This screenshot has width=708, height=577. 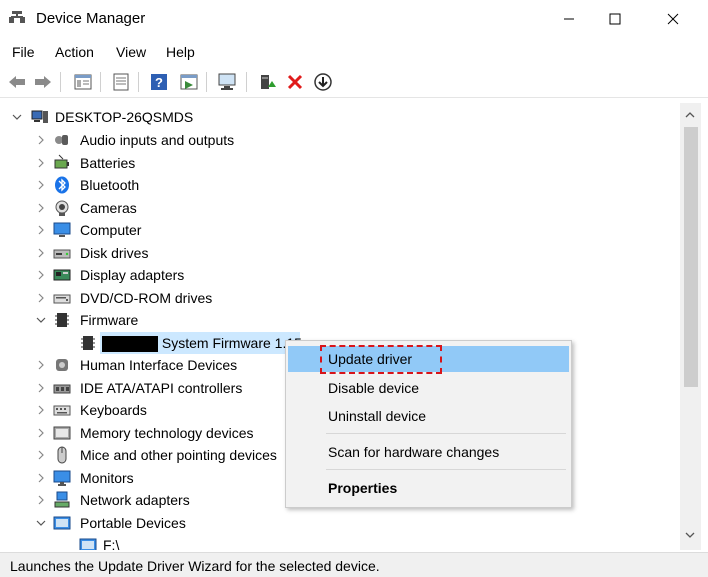 What do you see at coordinates (428, 452) in the screenshot?
I see `ctx-scan-hardware: Scan for hardware changes` at bounding box center [428, 452].